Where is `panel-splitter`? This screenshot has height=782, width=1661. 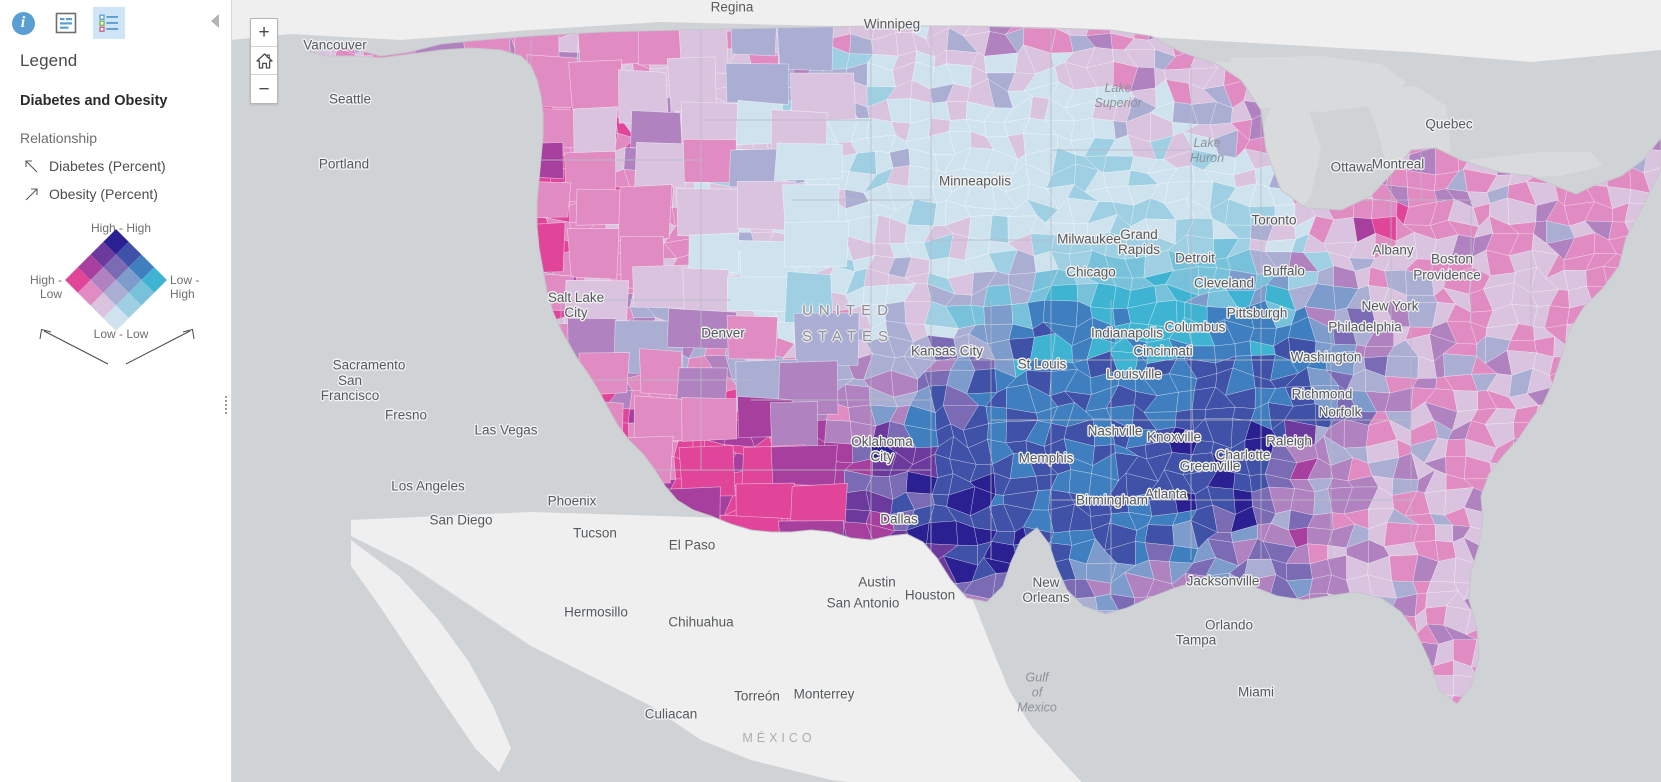 panel-splitter is located at coordinates (227, 391).